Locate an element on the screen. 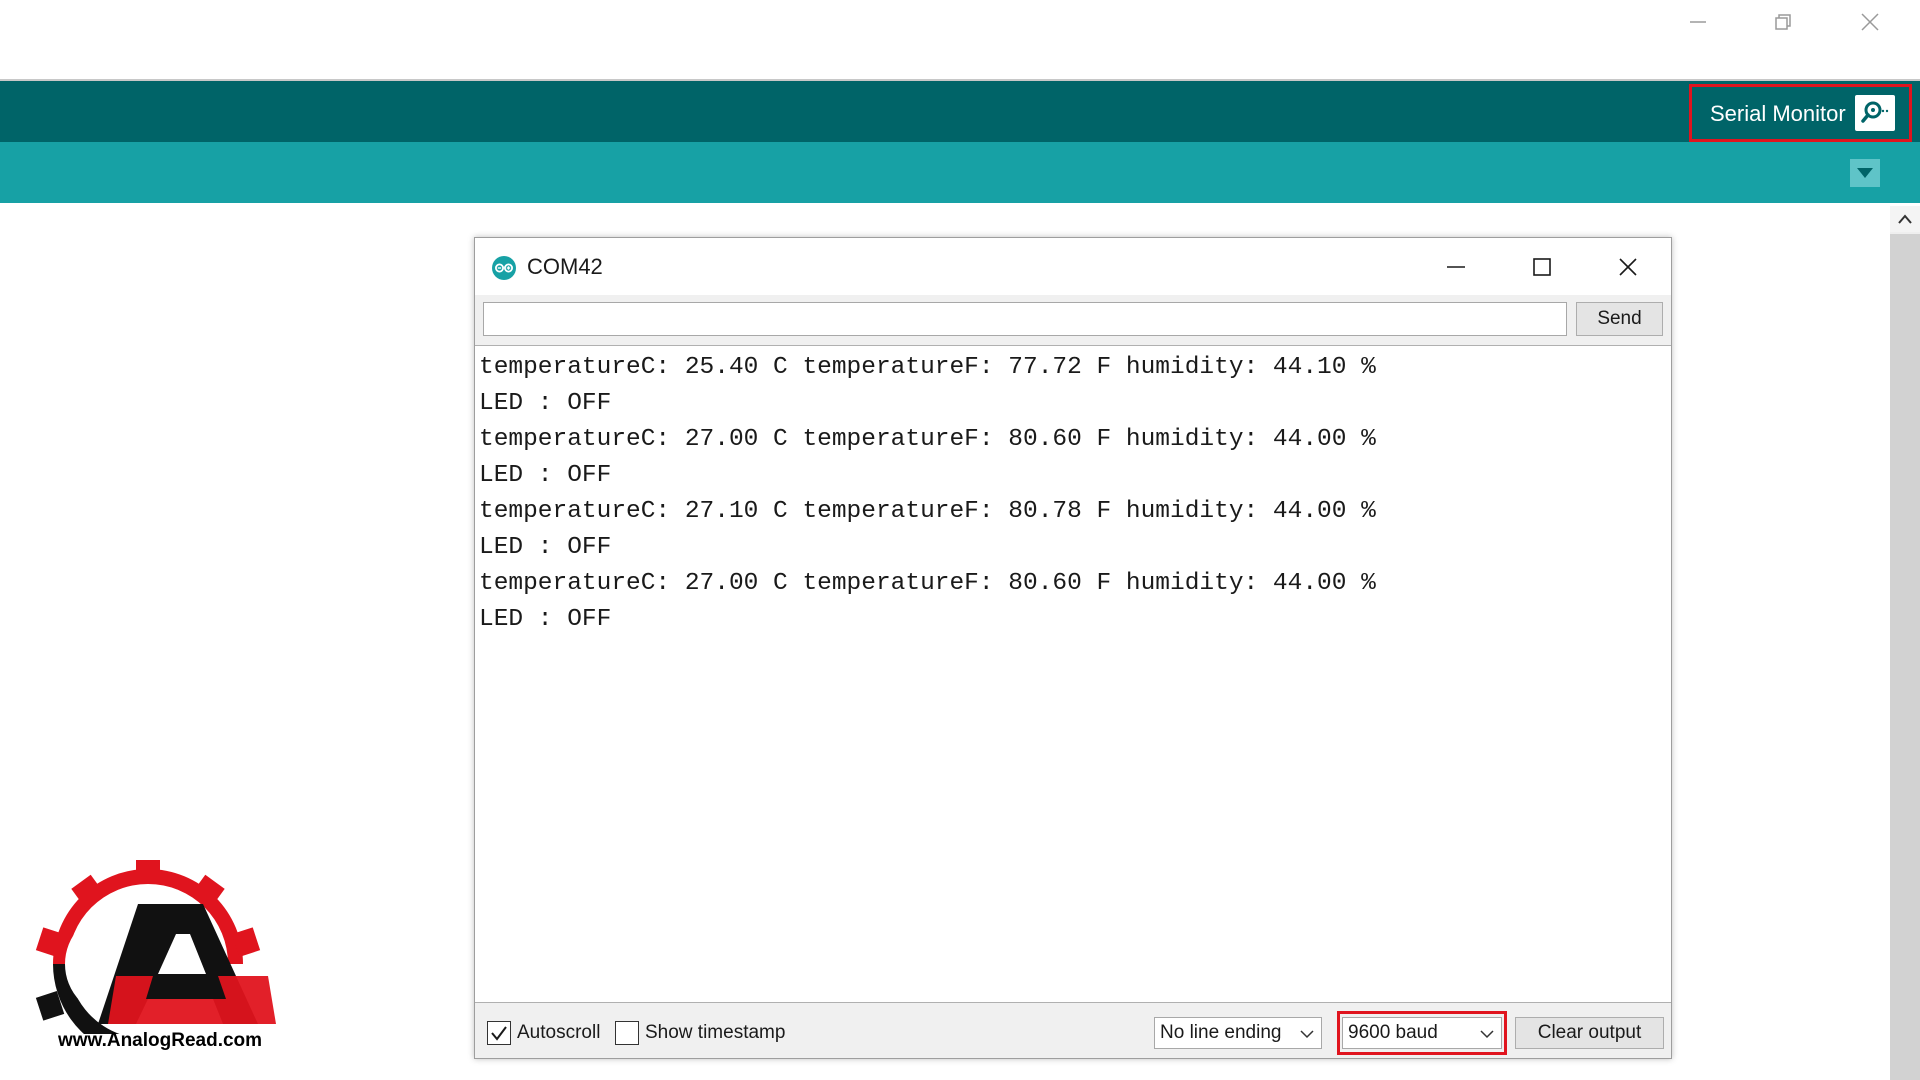  maximize-icon is located at coordinates (1542, 266).